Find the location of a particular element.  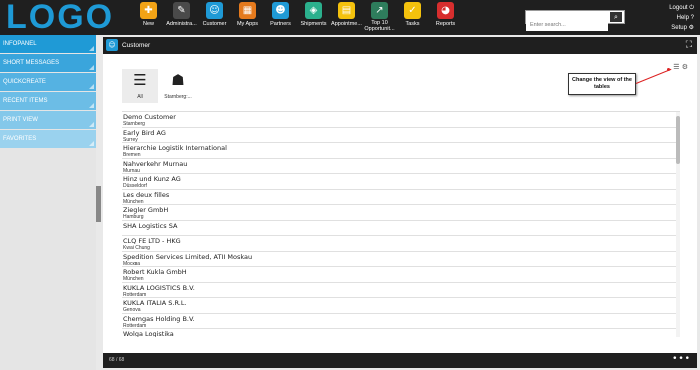

chart-icon: ↗ is located at coordinates (379, 10).